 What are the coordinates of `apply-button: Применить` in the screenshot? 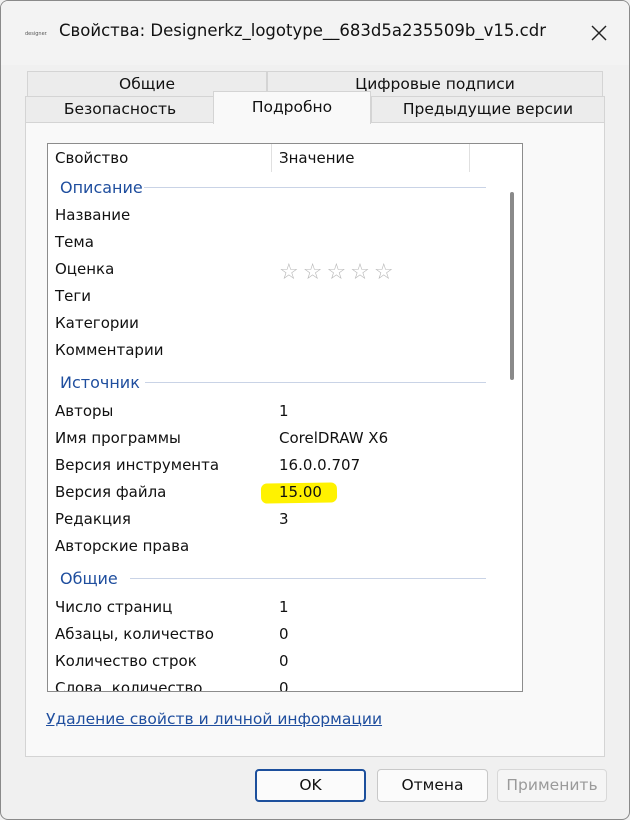 It's located at (552, 785).